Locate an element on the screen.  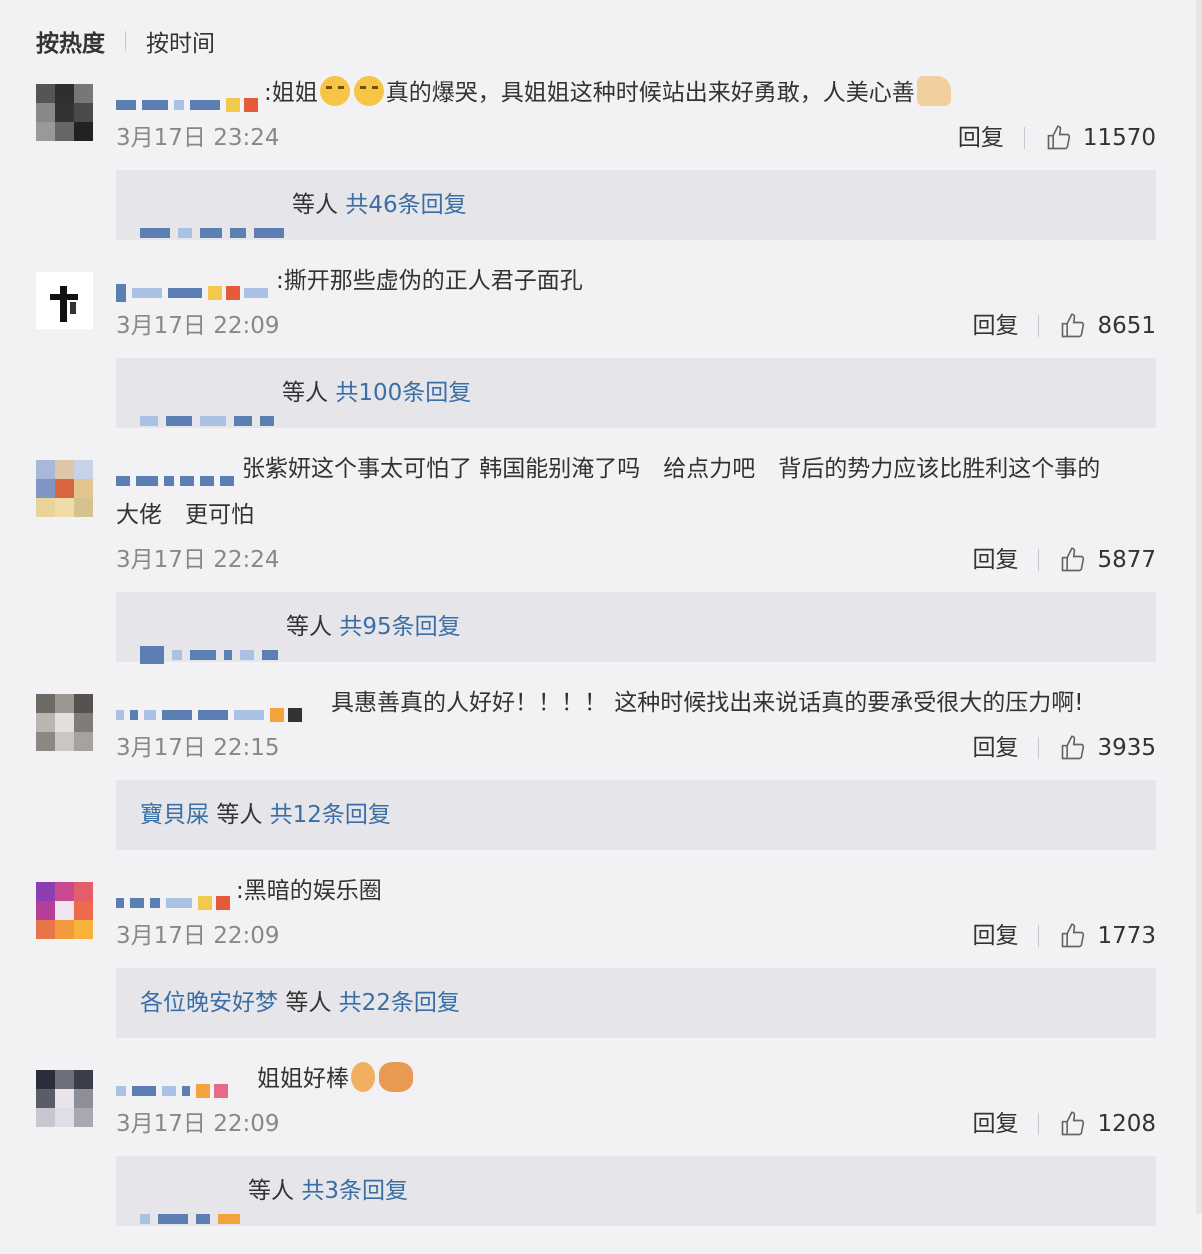
comment-body-cont: 真的爆哭，具姐姐这种时候站出来好勇敢，人美心善 is located at coordinates (650, 93).